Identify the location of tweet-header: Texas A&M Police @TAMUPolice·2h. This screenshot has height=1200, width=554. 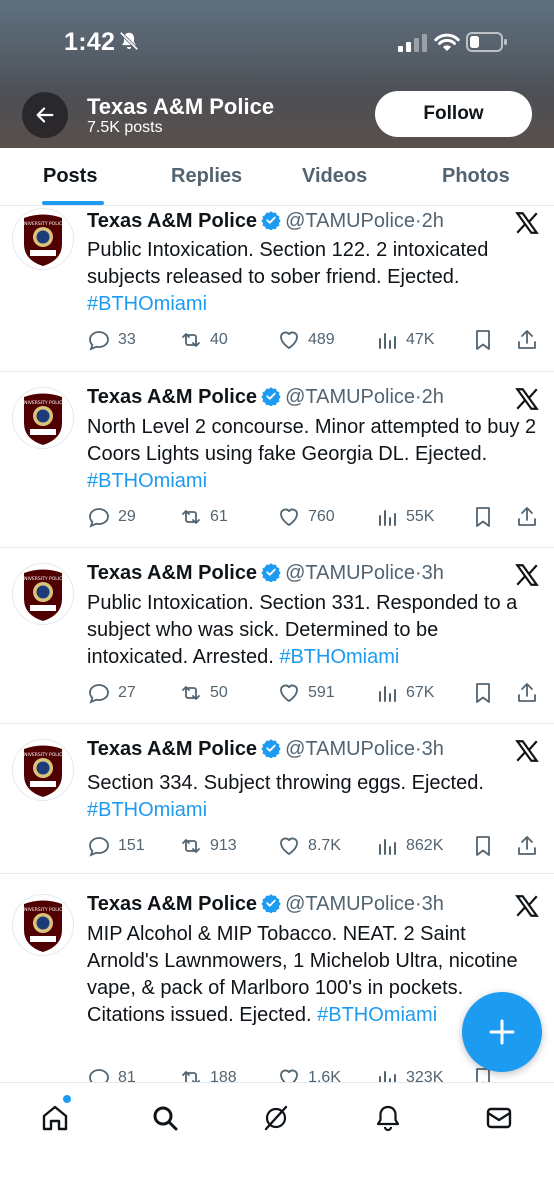
(265, 221).